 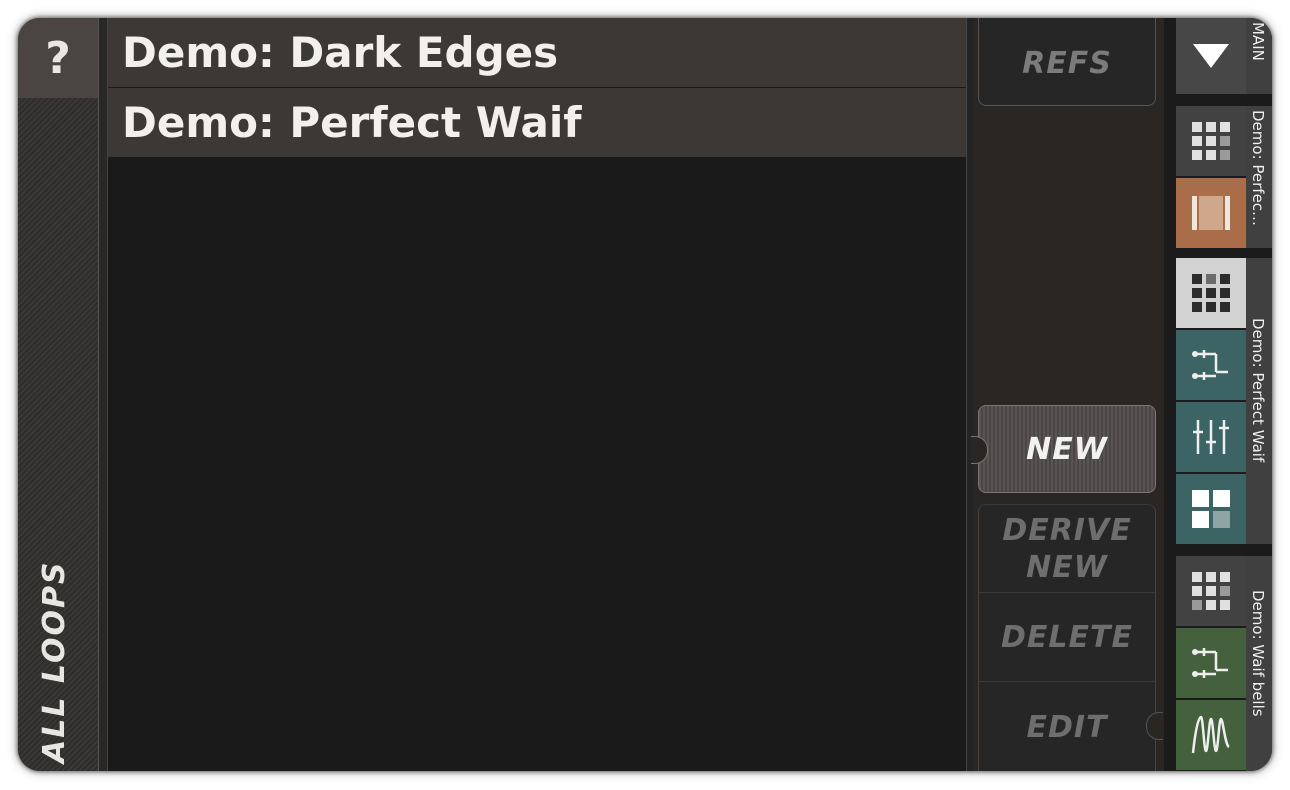 I want to click on grid-tile-selected, so click(x=1211, y=293).